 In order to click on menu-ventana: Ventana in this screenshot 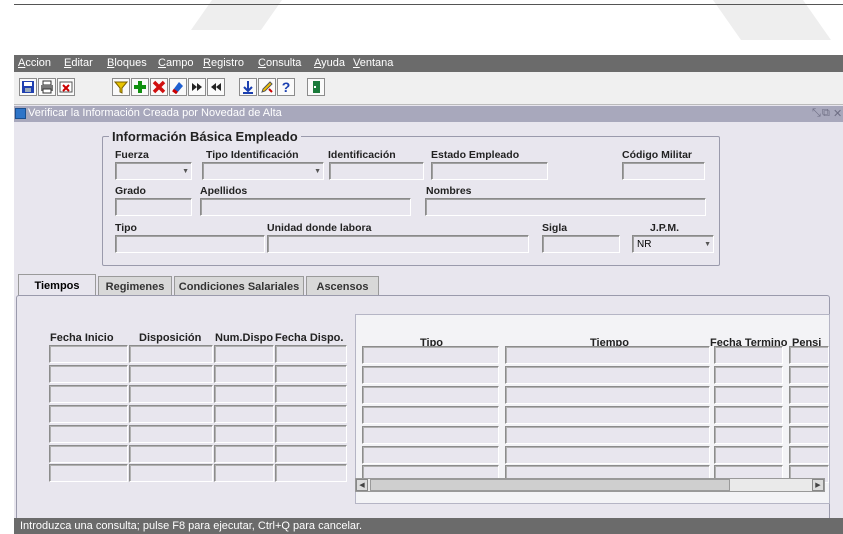, I will do `click(373, 63)`.